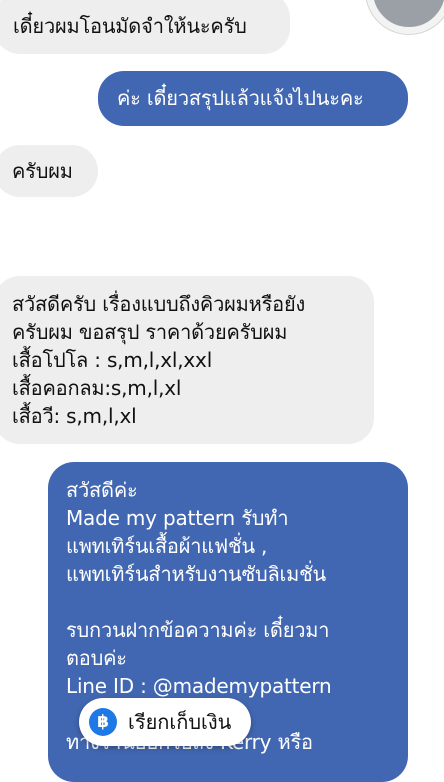 The width and height of the screenshot is (444, 782). I want to click on request-payment-button: ฿ เรียกเก็บเงิน, so click(165, 722).